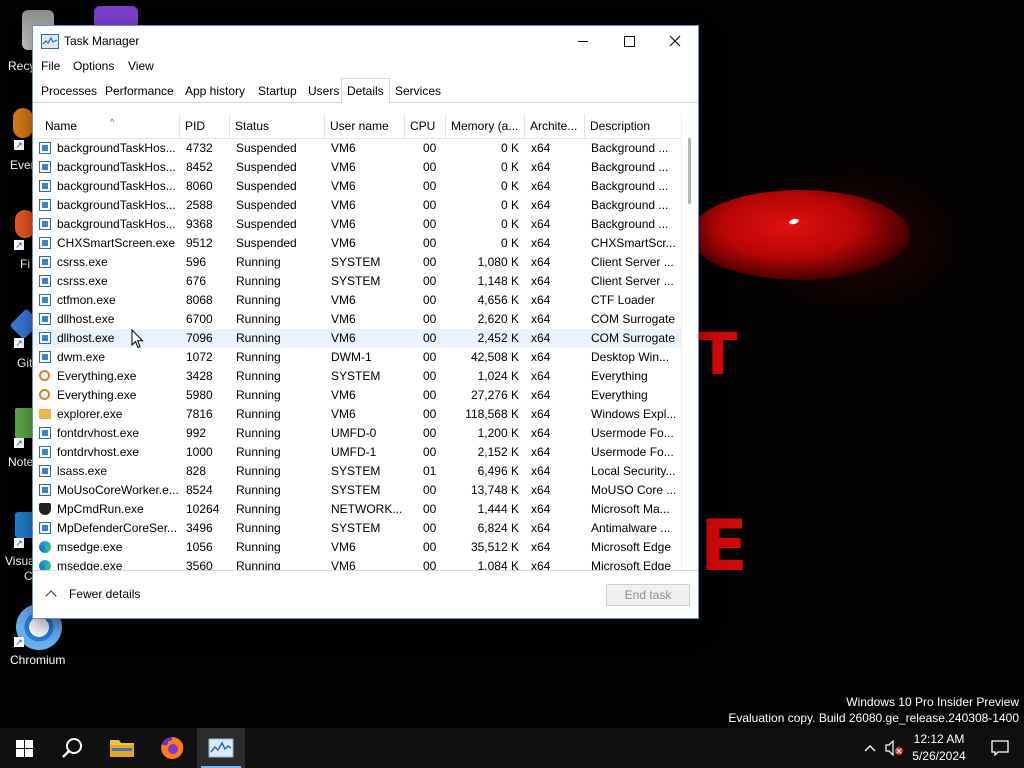  I want to click on cell-name: fontdrvhost.exe, so click(98, 452).